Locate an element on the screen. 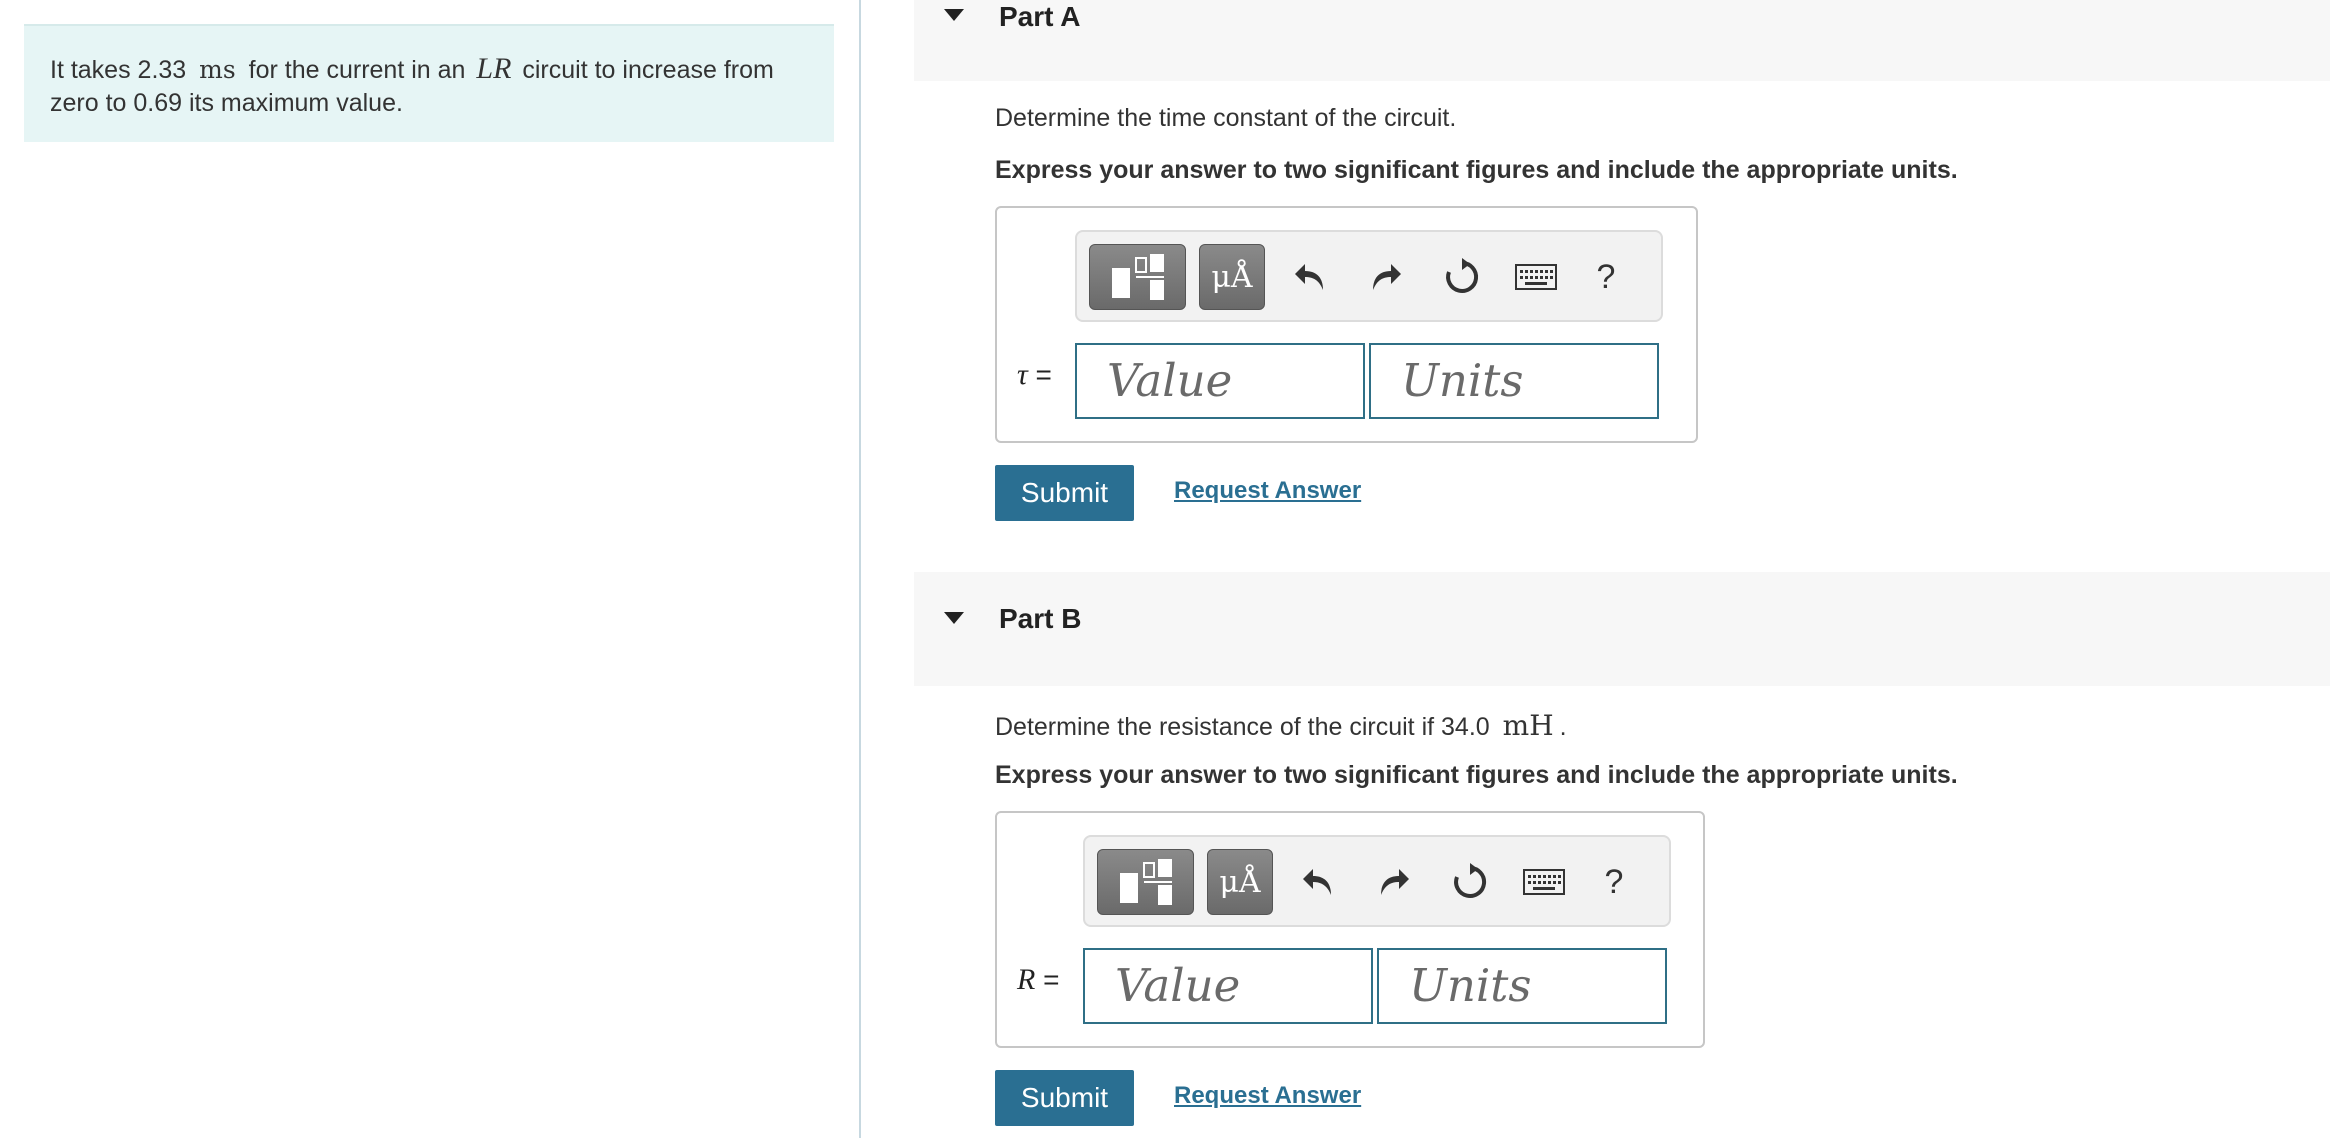 This screenshot has width=2330, height=1138. part-a-title: Part A is located at coordinates (1040, 16).